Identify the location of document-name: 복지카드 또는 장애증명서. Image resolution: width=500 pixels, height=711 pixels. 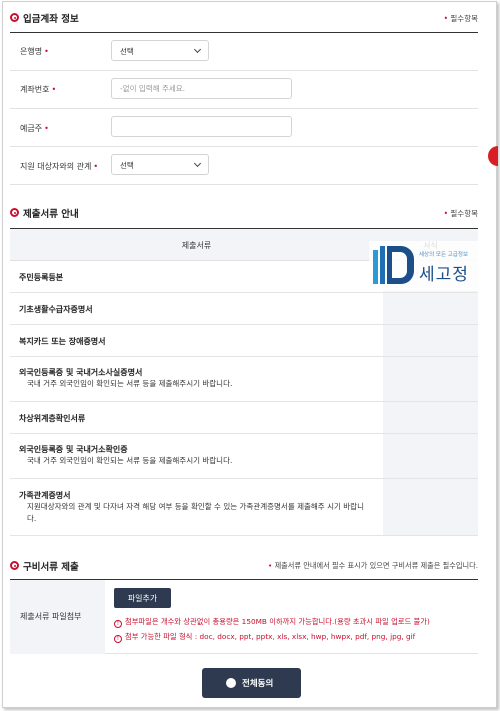
(62, 341).